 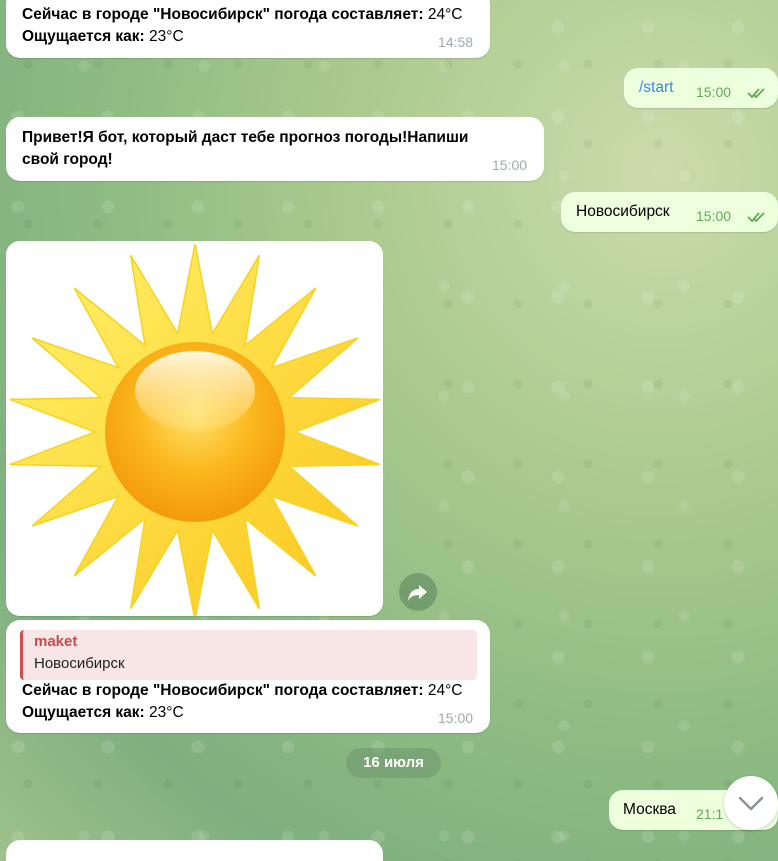 What do you see at coordinates (623, 211) in the screenshot?
I see `city-text: Новосибирск` at bounding box center [623, 211].